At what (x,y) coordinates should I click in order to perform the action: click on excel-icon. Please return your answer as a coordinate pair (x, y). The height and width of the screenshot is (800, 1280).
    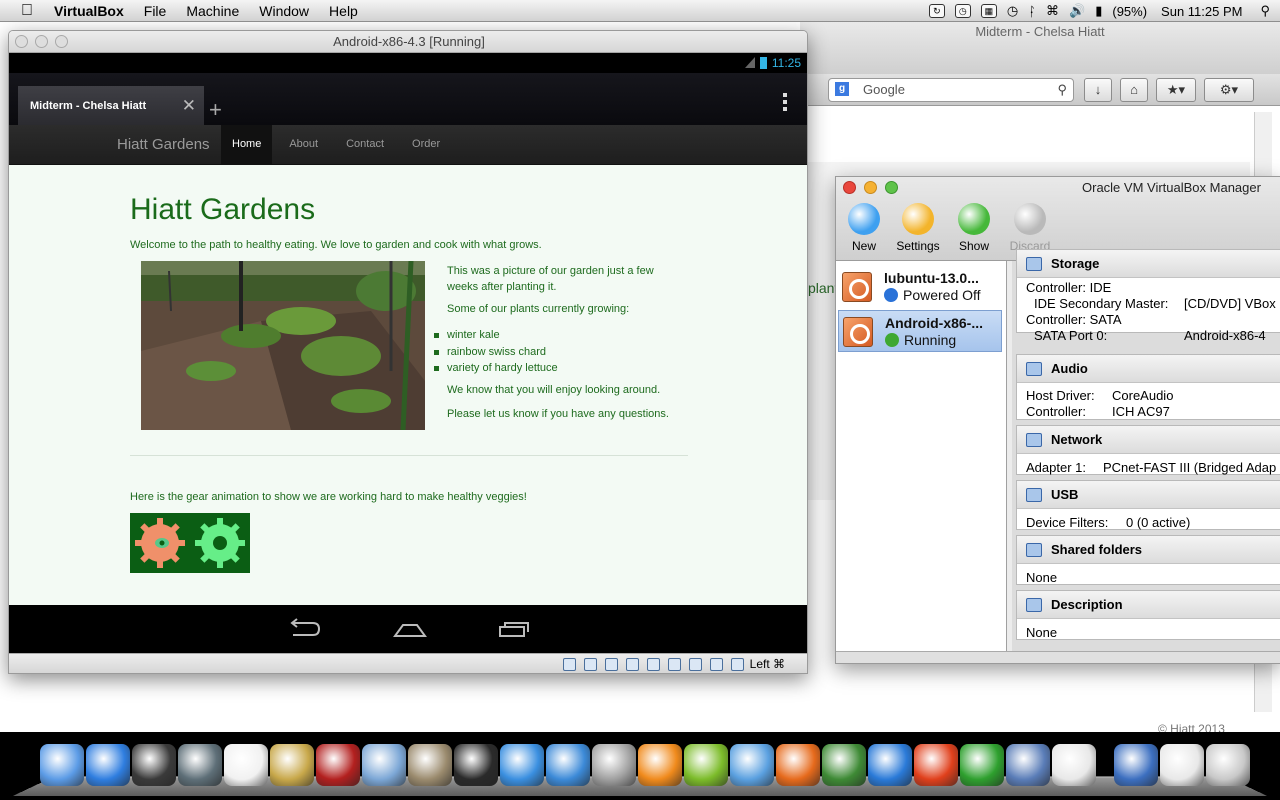
    Looking at the image, I should click on (982, 765).